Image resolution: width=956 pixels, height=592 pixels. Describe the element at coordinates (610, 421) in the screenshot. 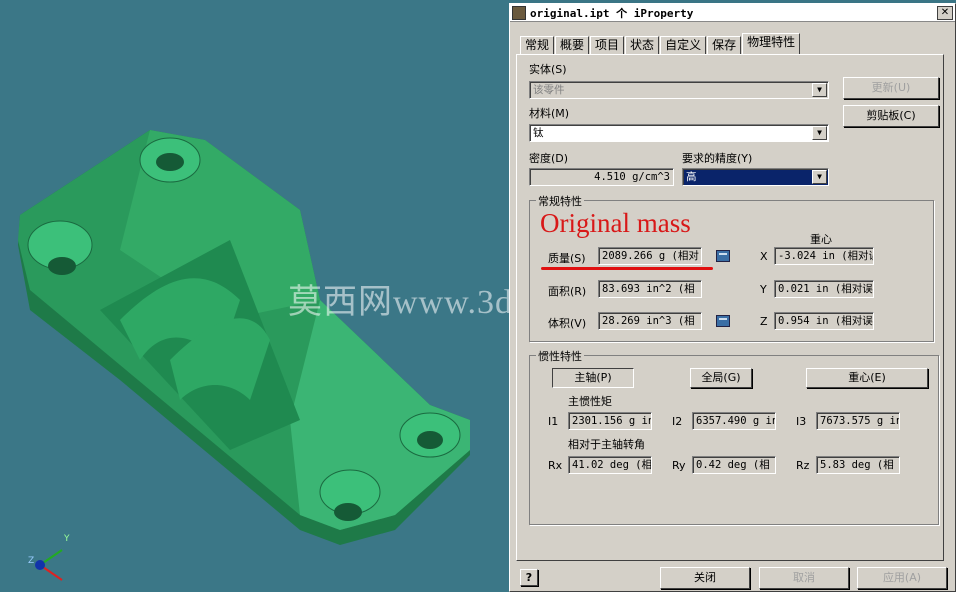

I see `i1-field: 2301.156 g in` at that location.